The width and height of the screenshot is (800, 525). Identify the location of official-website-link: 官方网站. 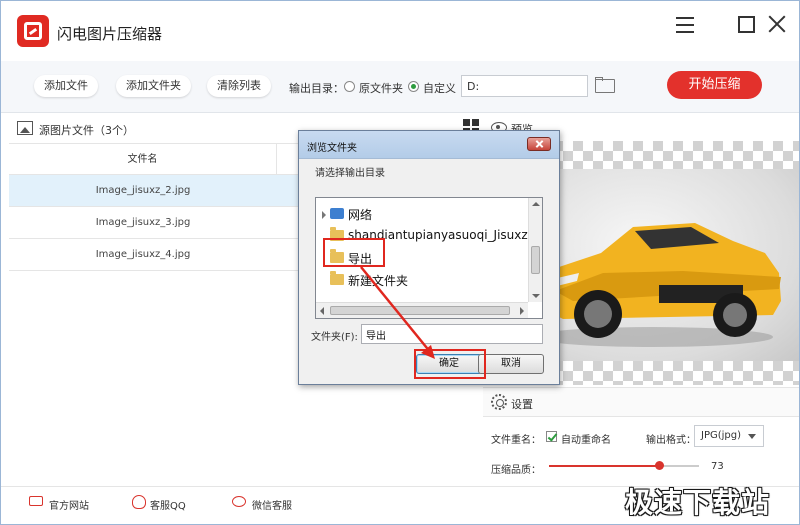
(69, 504).